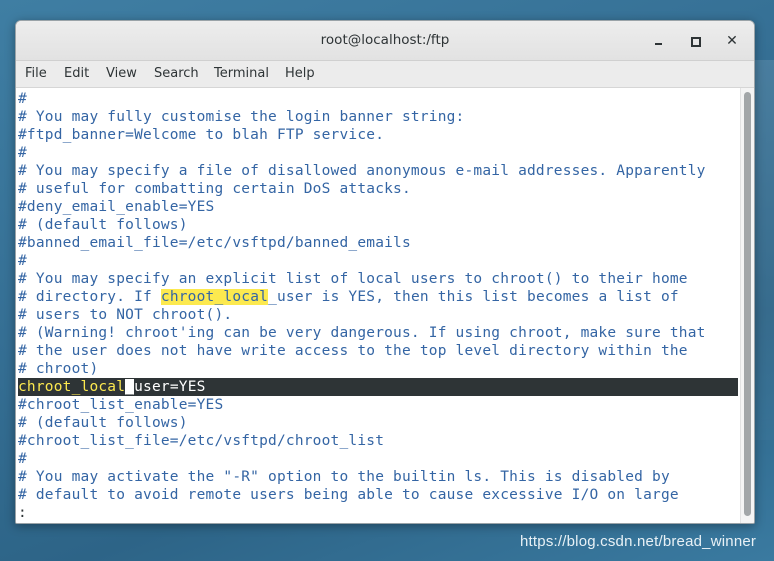 The image size is (774, 561). What do you see at coordinates (658, 44) in the screenshot?
I see `minimize-icon` at bounding box center [658, 44].